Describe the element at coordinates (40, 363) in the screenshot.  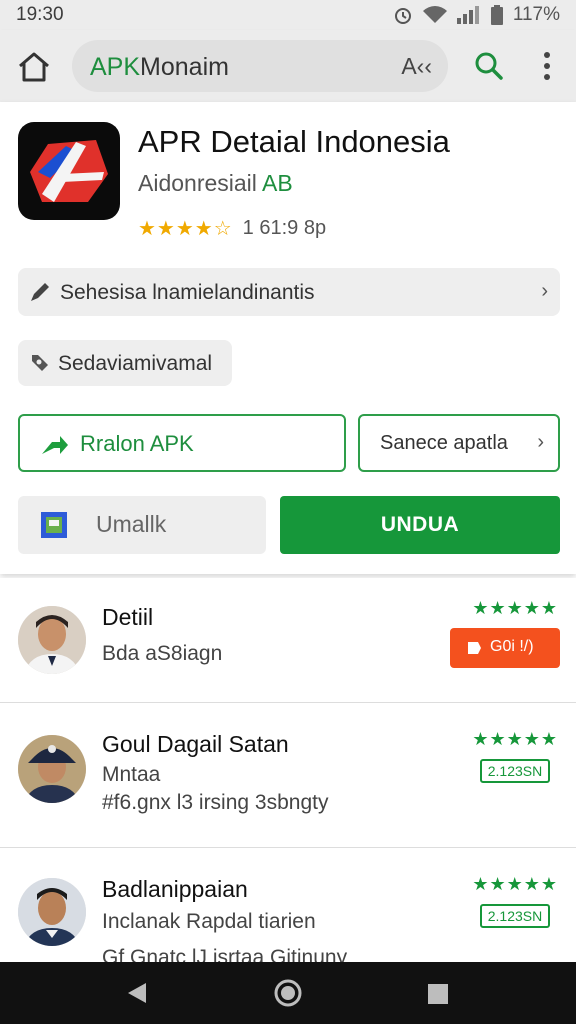
I see `tag-icon` at that location.